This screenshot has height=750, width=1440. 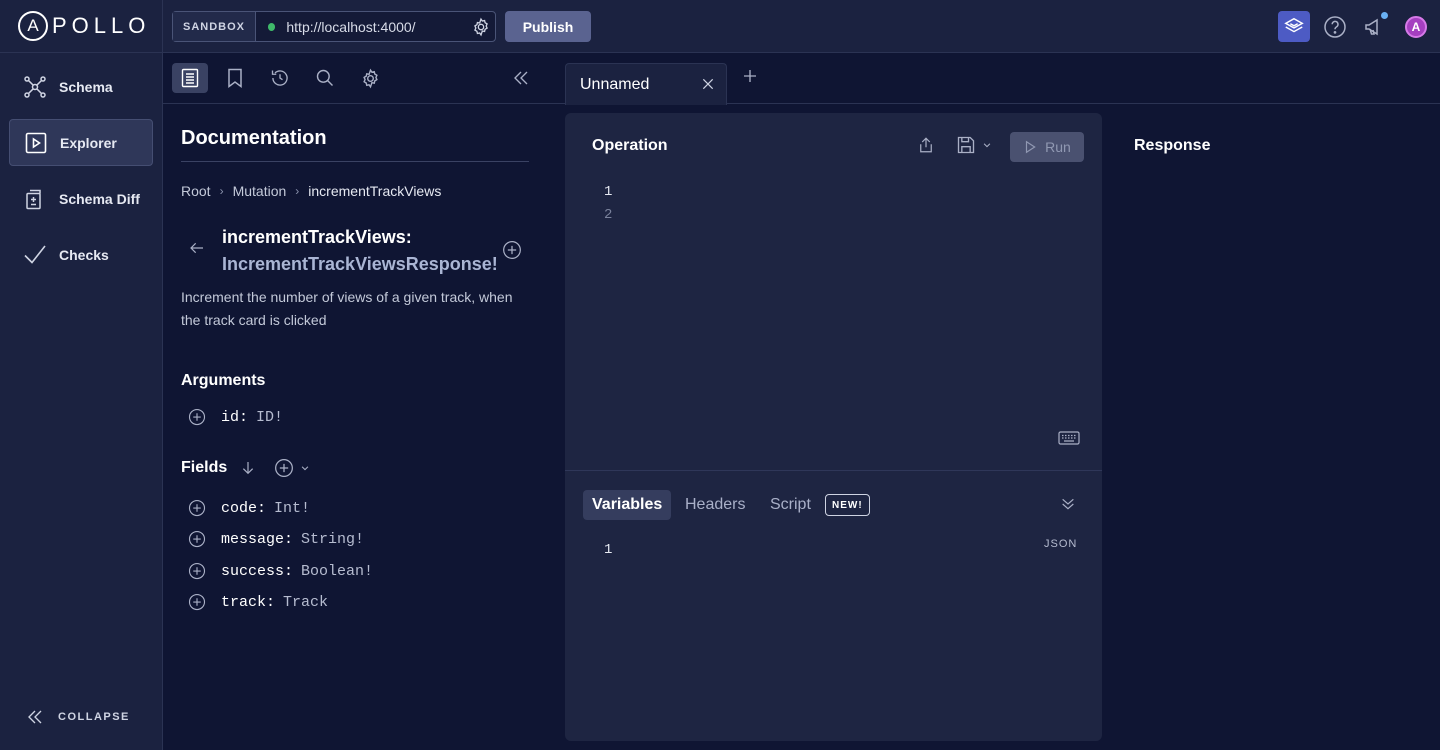 I want to click on search-icon, so click(x=325, y=78).